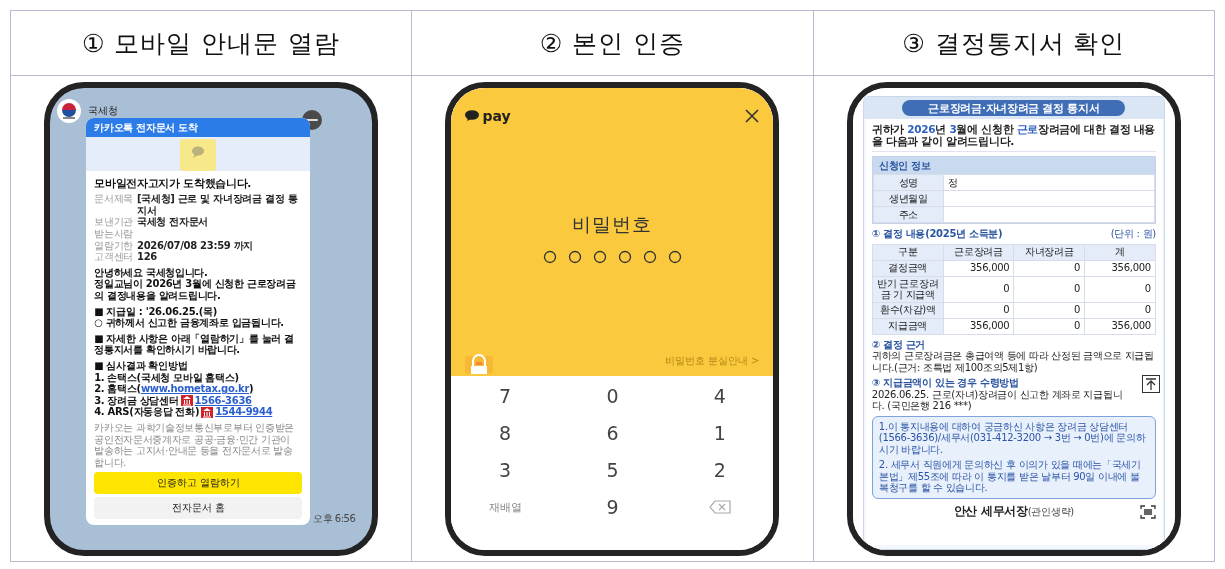  I want to click on note-text: 2. 세무서 직원에게 문의하신 후 이의가 있을 때에는「국세기본법」제55조에 따라 이 통지를 받은 날부터 90일 이내에 불복청구를 할 수 있습니다., so click(1010, 476).